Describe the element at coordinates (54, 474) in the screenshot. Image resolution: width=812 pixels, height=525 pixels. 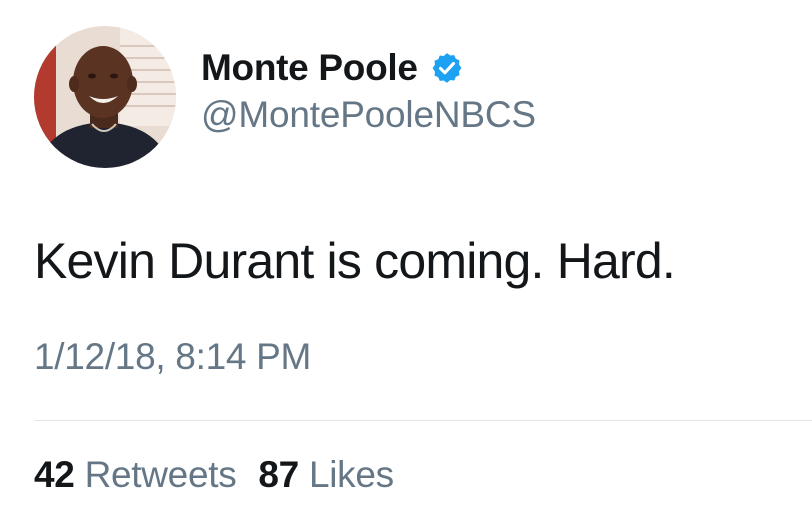
I see `retweets-count: 42` at that location.